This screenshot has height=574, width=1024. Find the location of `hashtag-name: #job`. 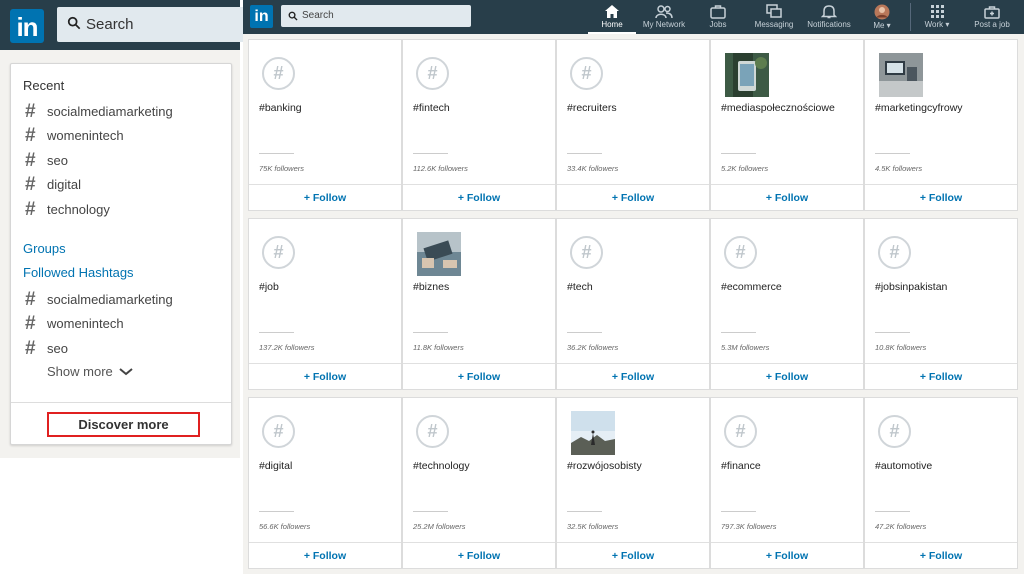

hashtag-name: #job is located at coordinates (269, 287).